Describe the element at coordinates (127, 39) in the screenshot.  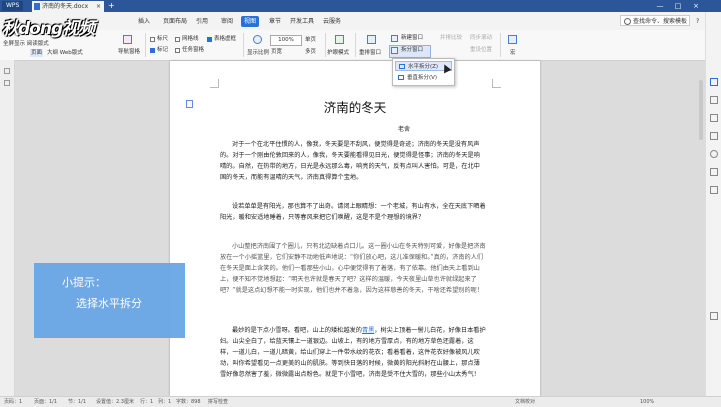
I see `navigation-pane-icon` at that location.